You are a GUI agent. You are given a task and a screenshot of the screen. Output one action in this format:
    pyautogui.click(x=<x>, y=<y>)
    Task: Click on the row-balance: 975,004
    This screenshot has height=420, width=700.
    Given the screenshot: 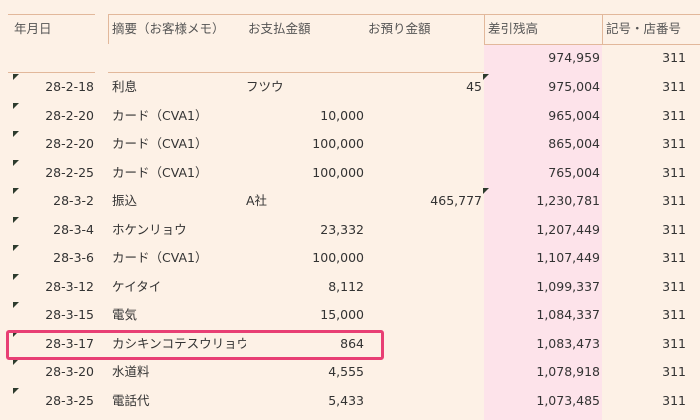 What is the action you would take?
    pyautogui.click(x=574, y=86)
    